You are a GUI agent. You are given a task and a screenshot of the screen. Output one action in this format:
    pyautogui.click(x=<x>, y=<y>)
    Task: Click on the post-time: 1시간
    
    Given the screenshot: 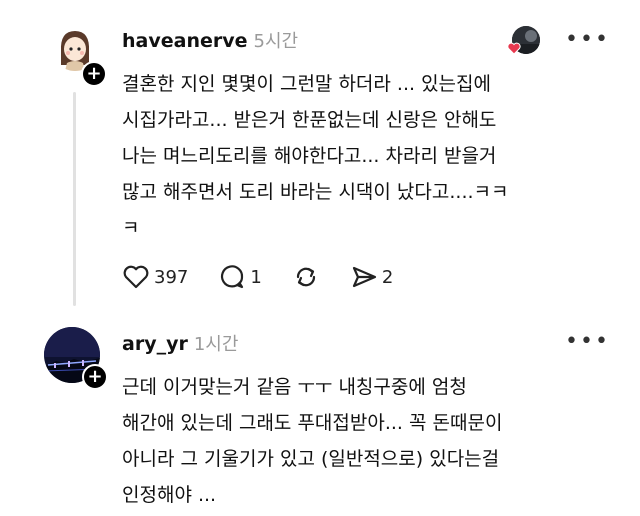 What is the action you would take?
    pyautogui.click(x=216, y=344)
    